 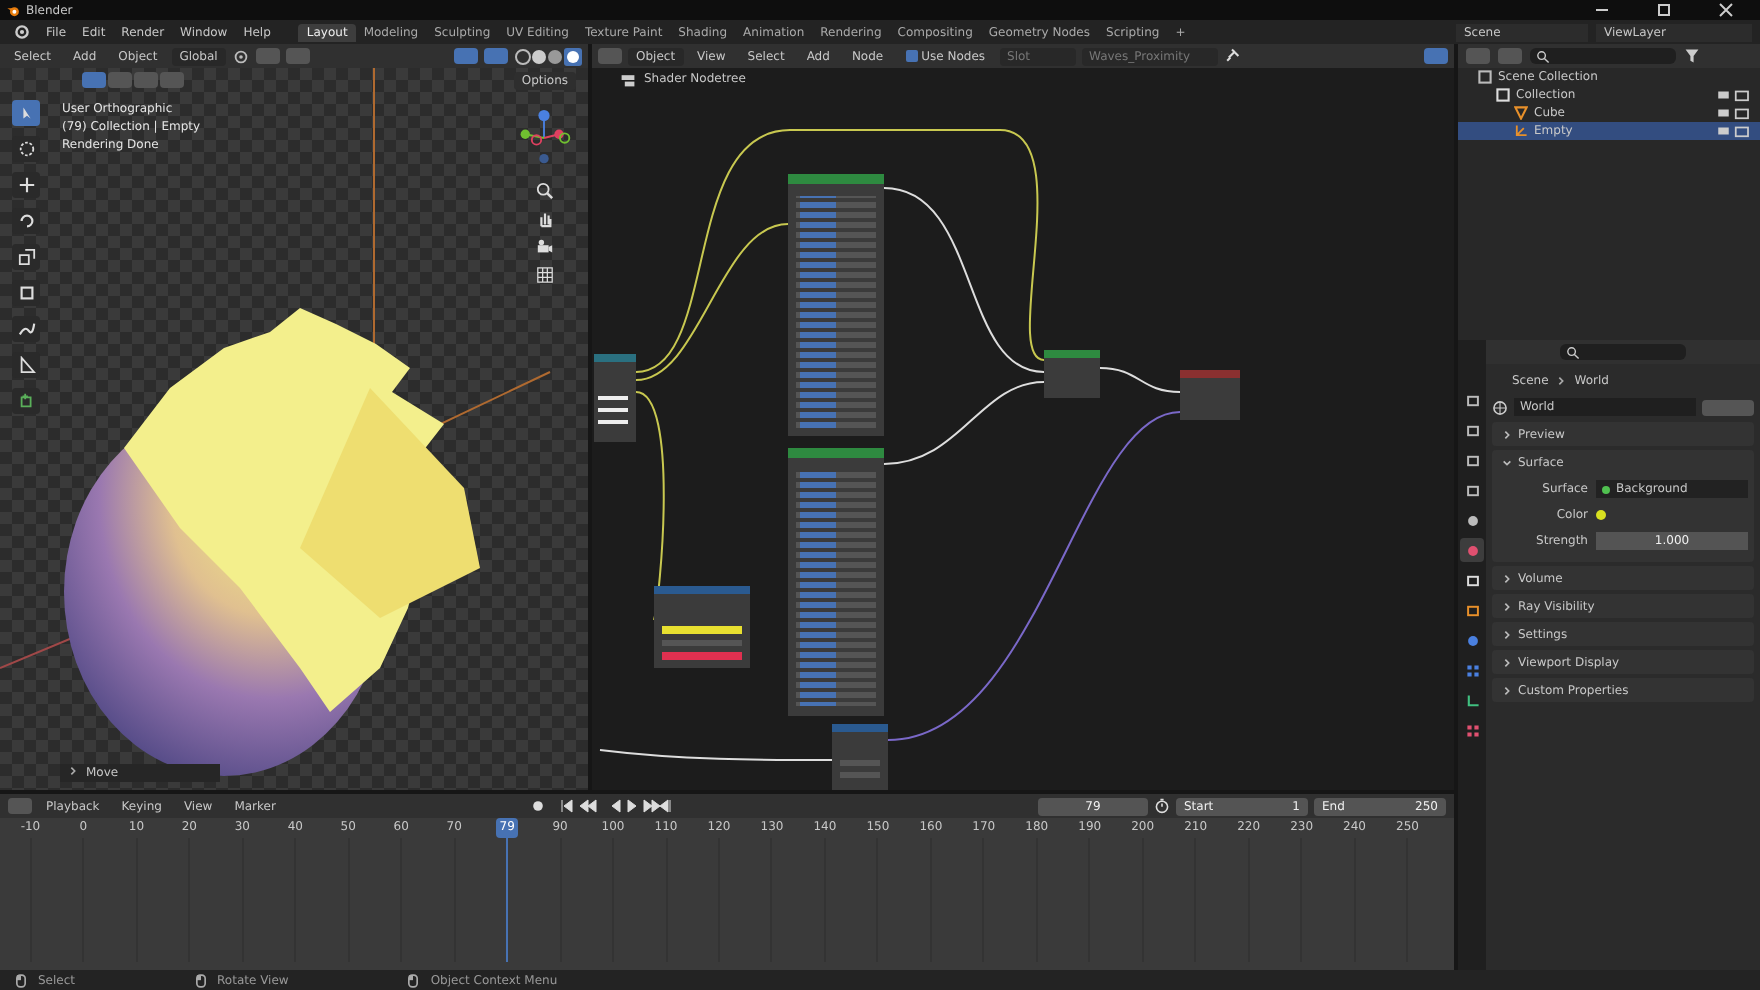 I want to click on node-wire, so click(x=1140, y=380).